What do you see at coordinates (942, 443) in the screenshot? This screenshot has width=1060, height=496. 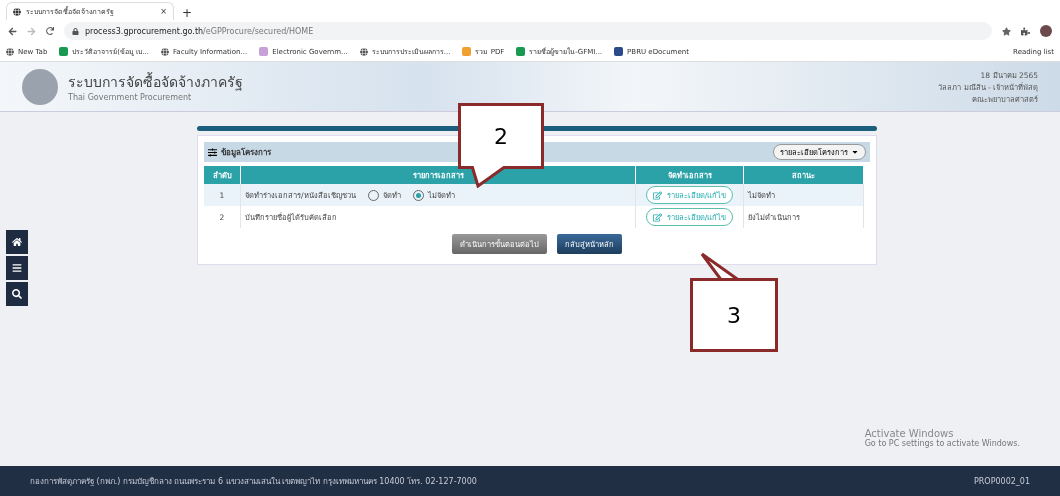 I see `activation-text: Go to PC settings to activate Windows.` at bounding box center [942, 443].